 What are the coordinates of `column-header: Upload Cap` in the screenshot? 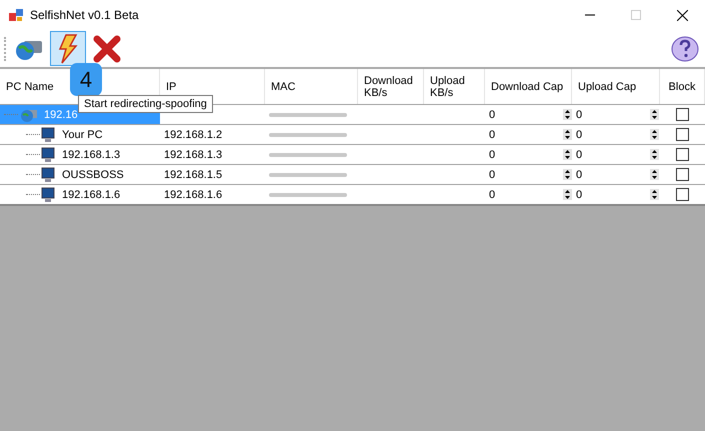 It's located at (616, 86).